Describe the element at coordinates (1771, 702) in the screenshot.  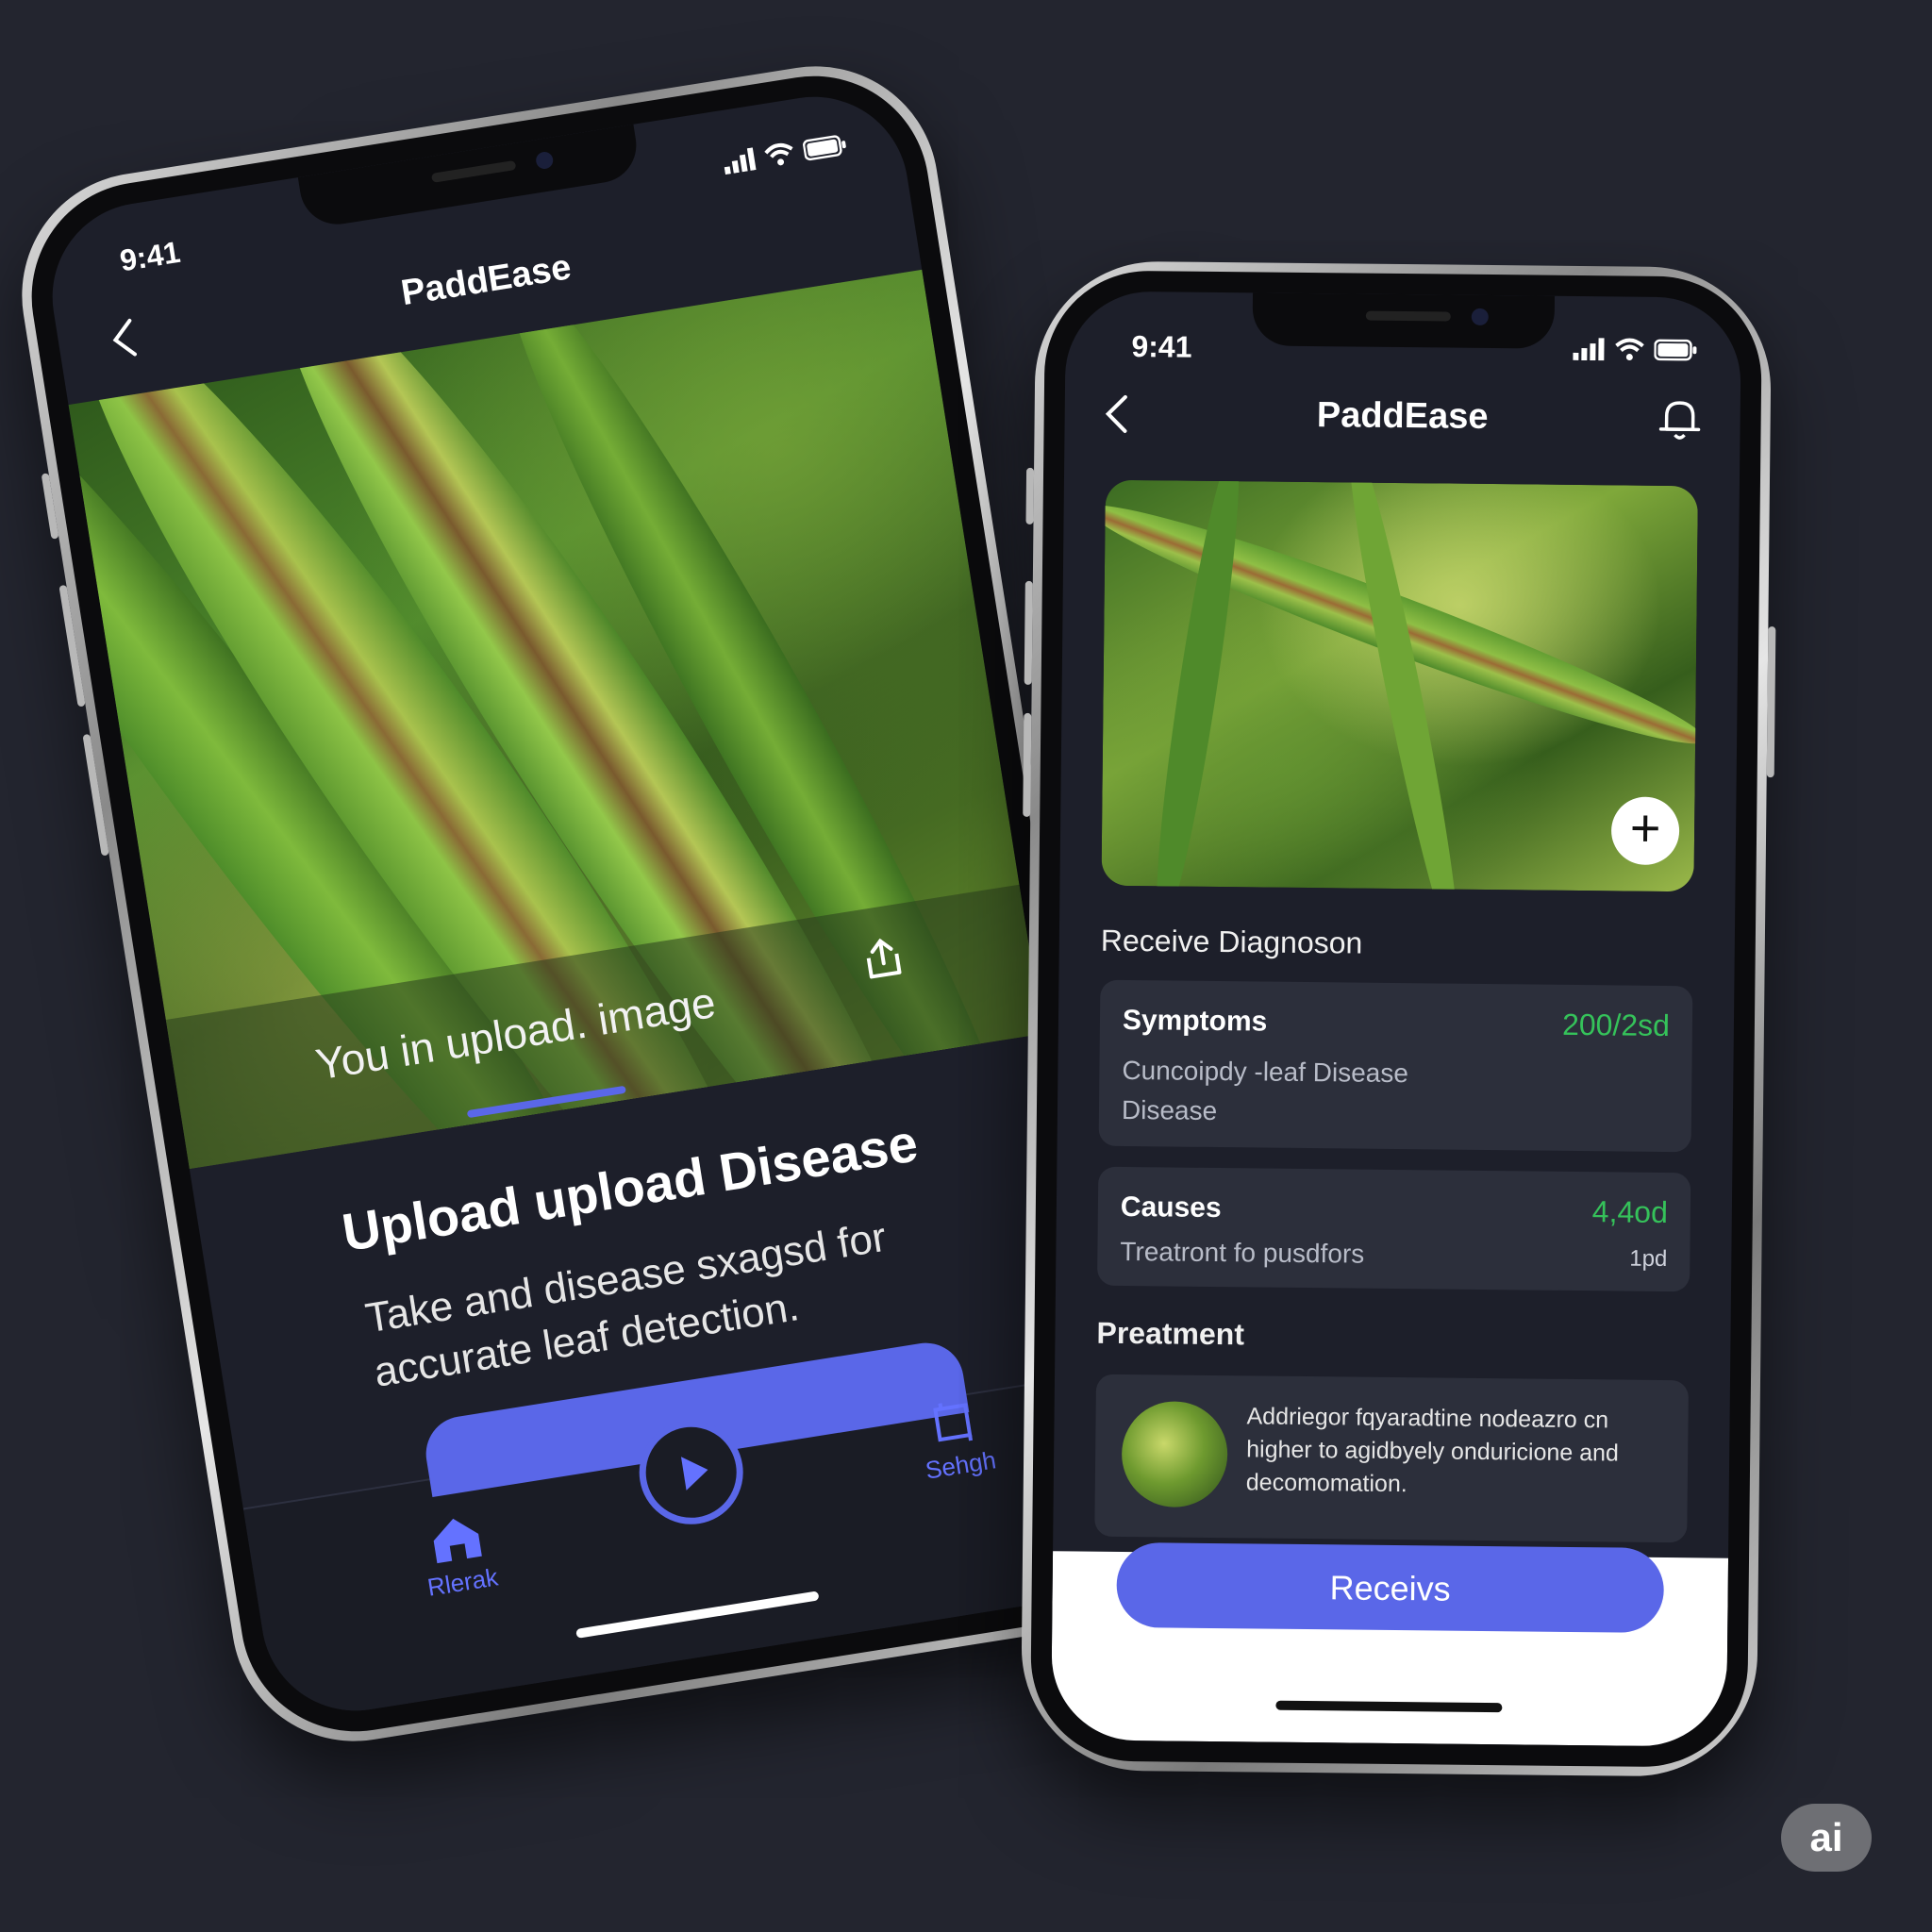
I see `power-button` at that location.